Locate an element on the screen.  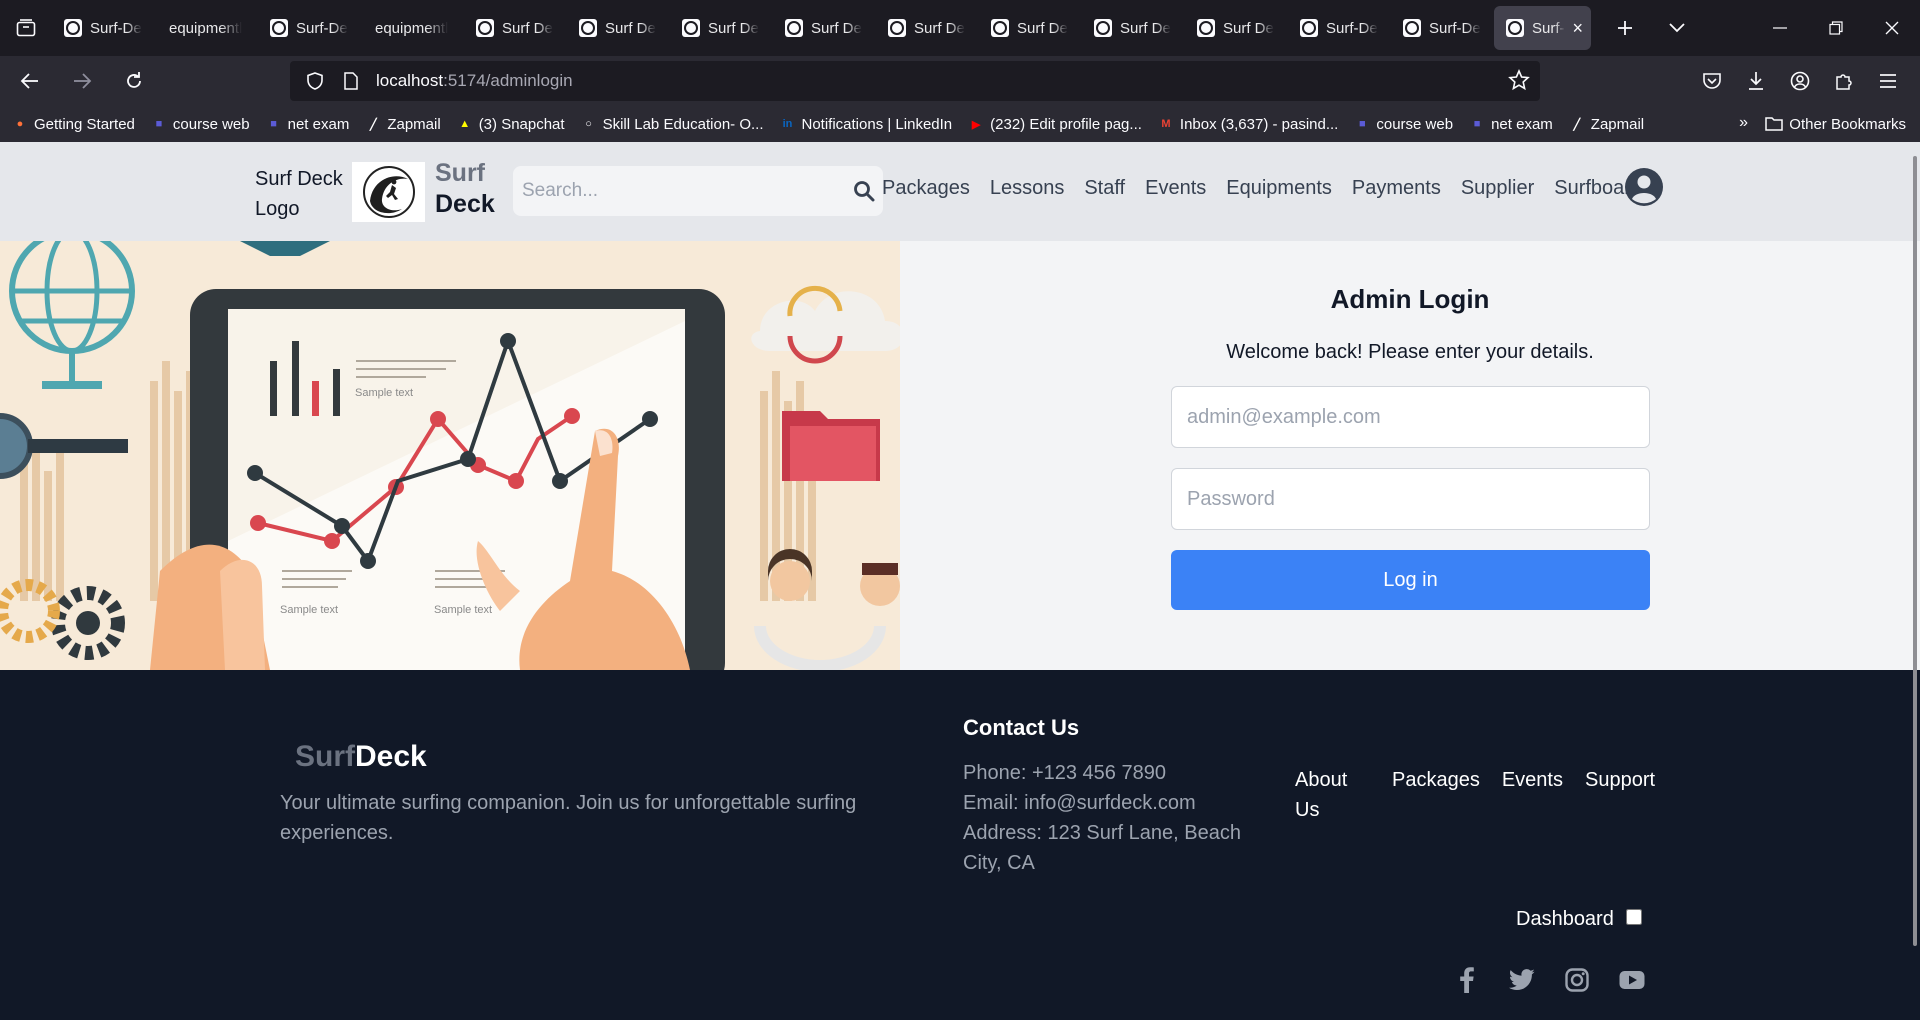
user-profile-icon is located at coordinates (1644, 187).